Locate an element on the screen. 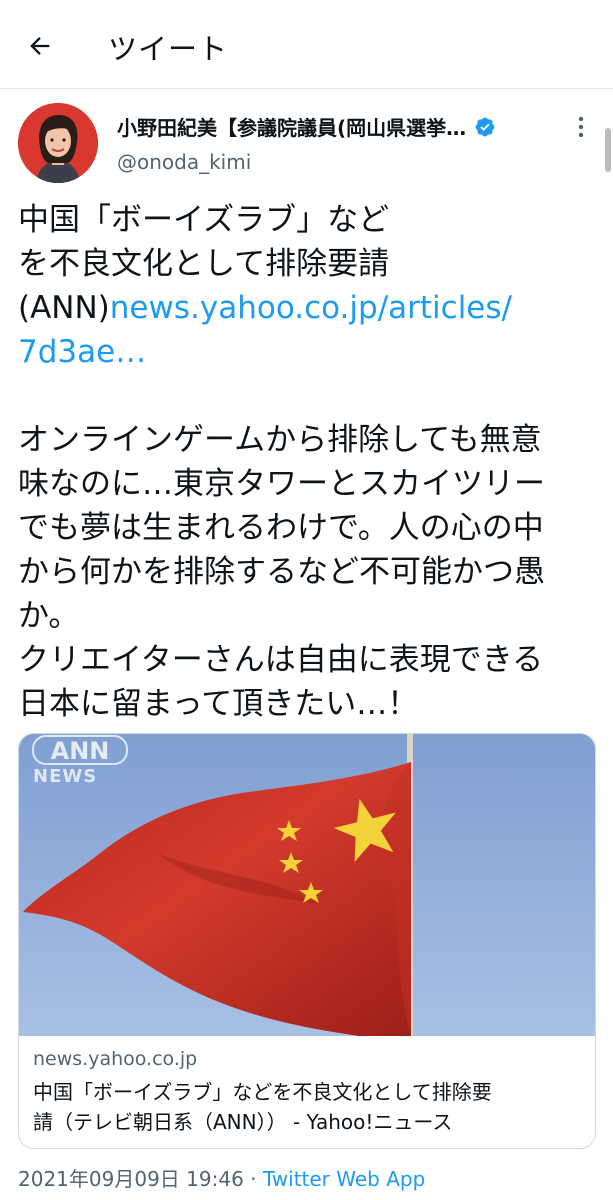 The height and width of the screenshot is (1200, 613). card-watermark-top: ANN is located at coordinates (80, 751).